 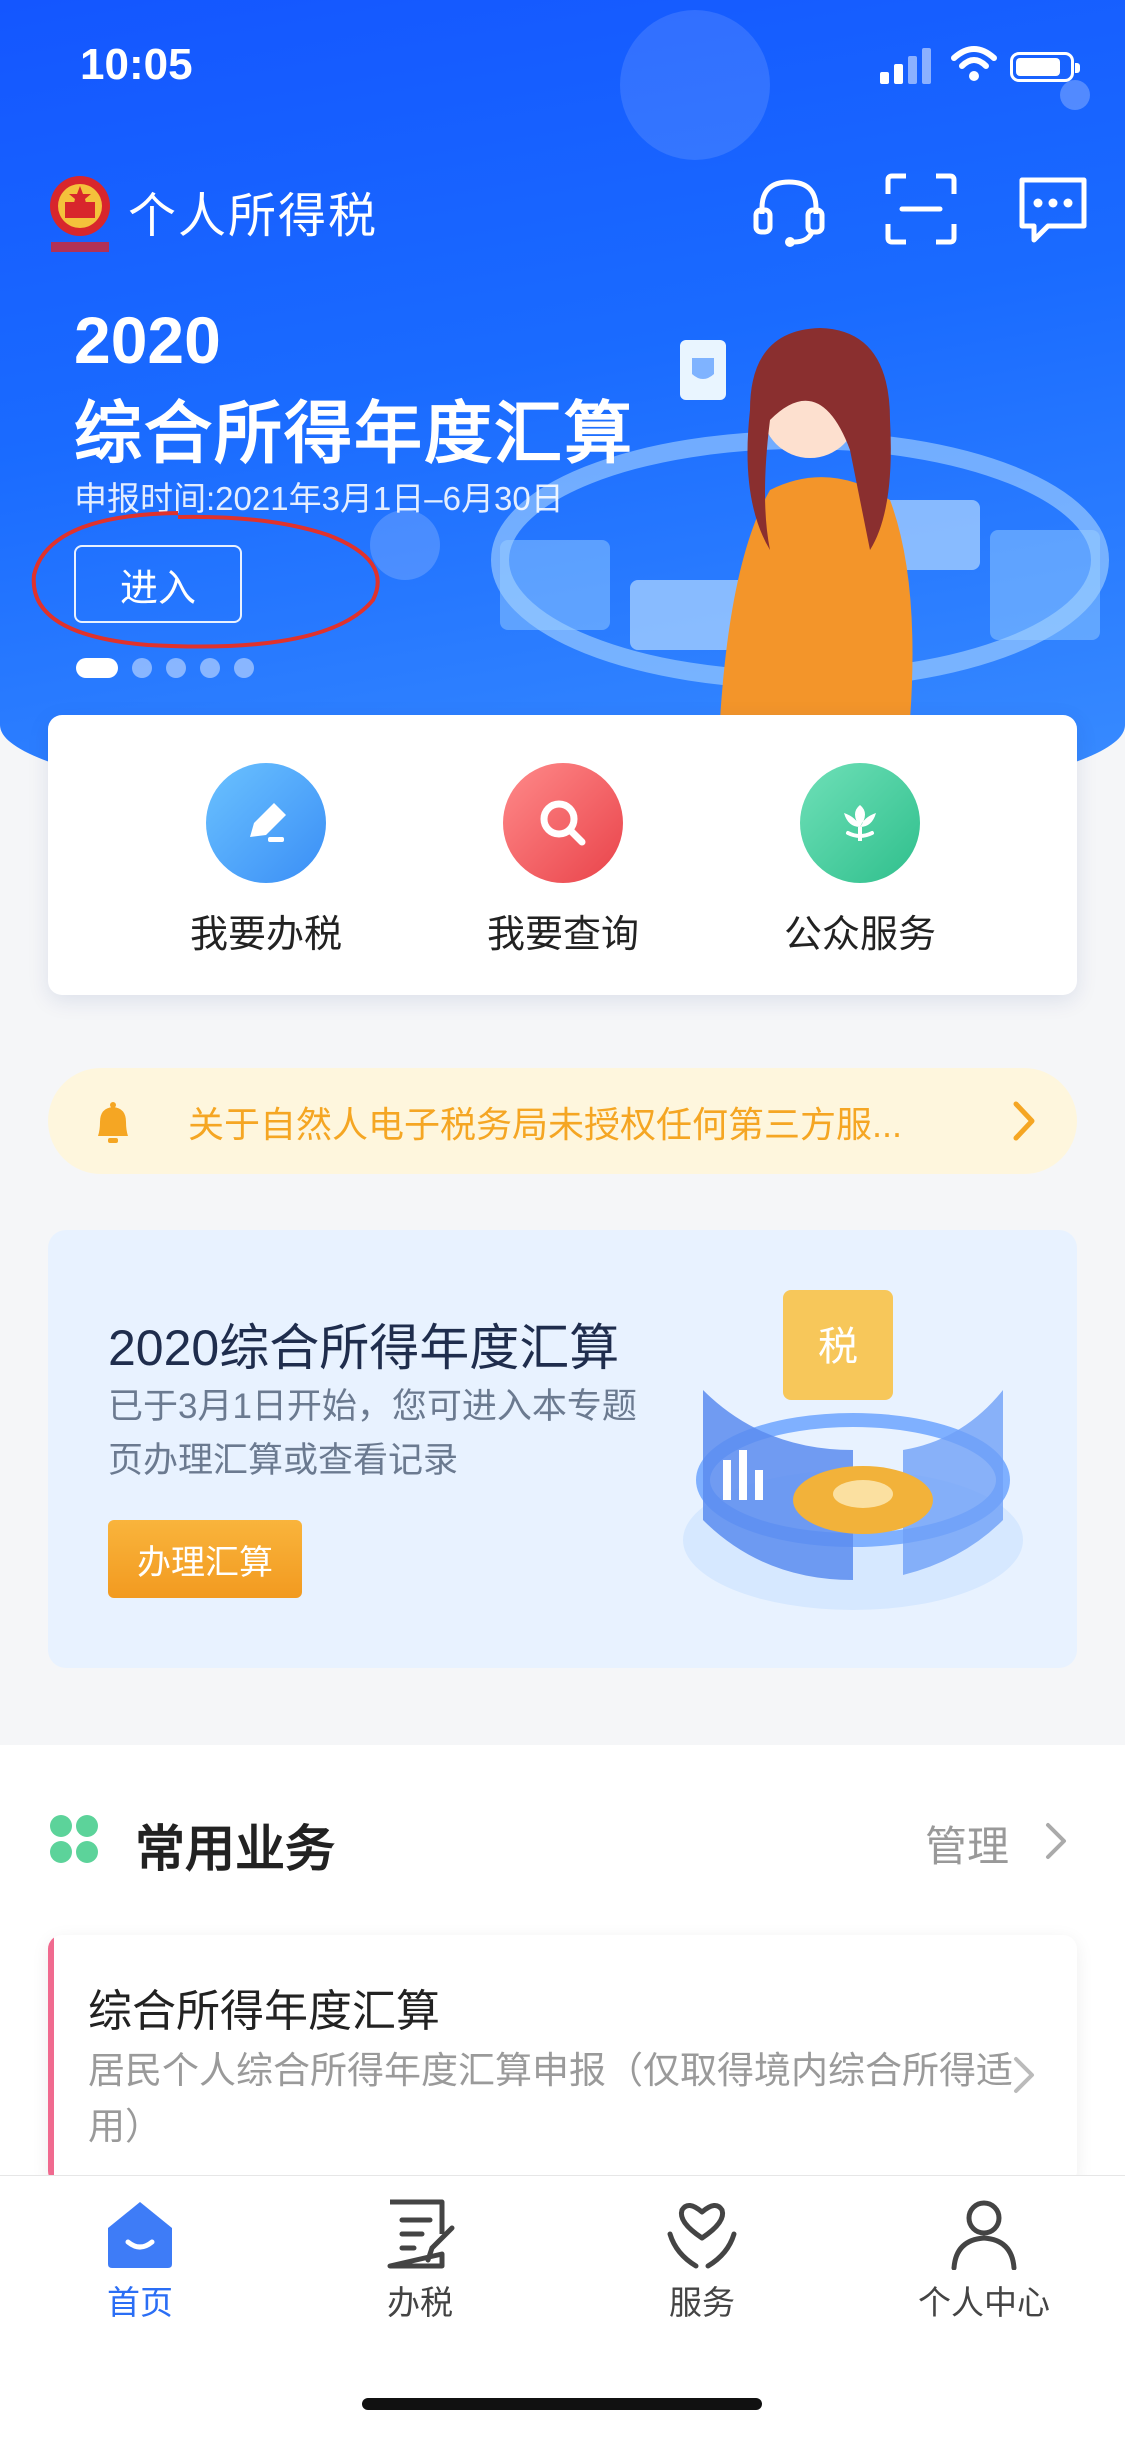 I want to click on status-time: 10:05, so click(x=136, y=64).